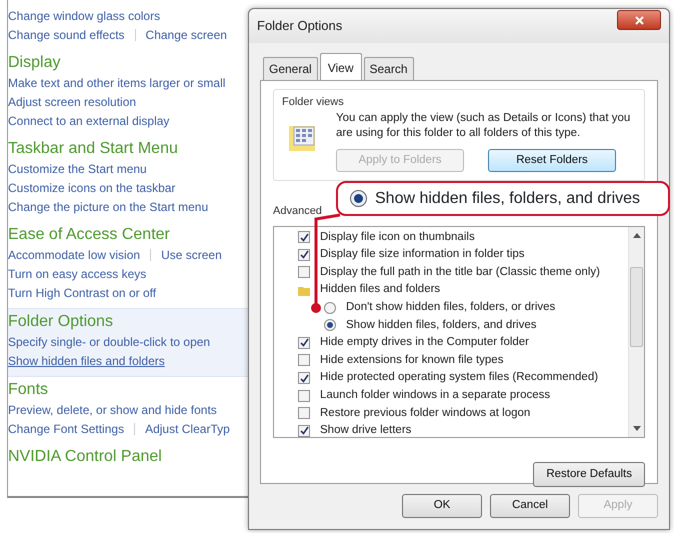  I want to click on task-link: Accommodate low vision, so click(74, 255).